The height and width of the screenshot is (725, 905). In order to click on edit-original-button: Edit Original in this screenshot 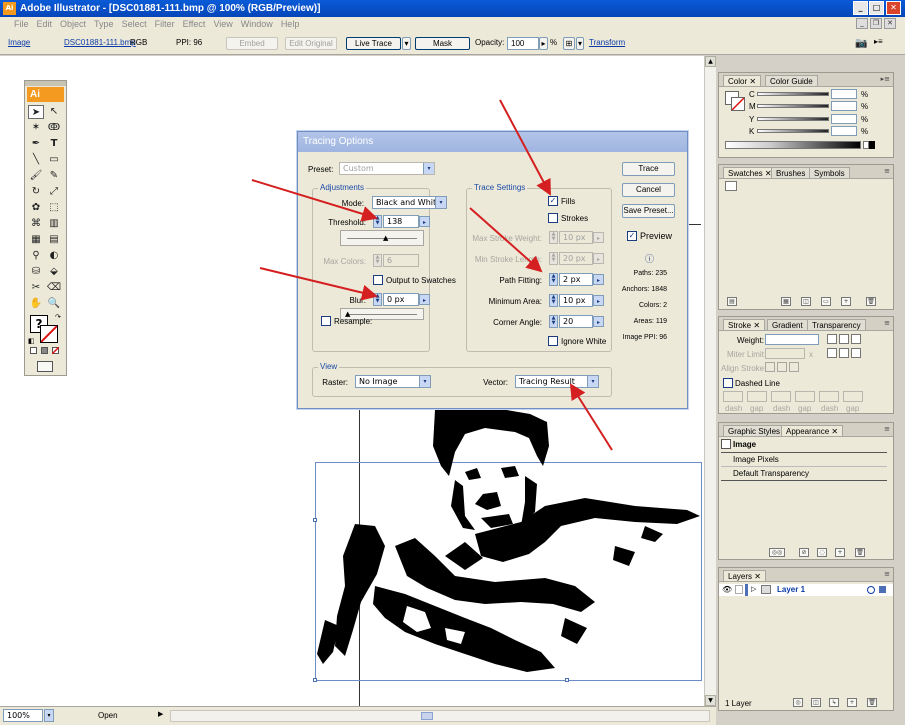, I will do `click(311, 43)`.